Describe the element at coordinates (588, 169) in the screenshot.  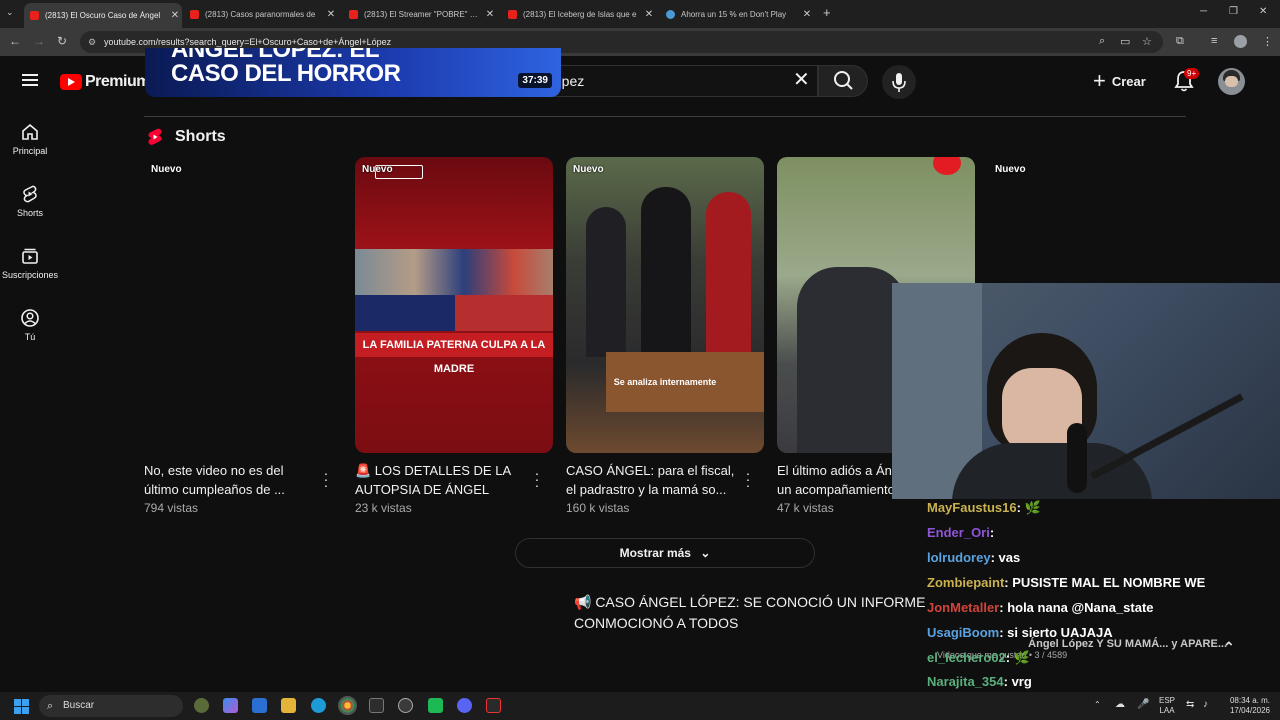
I see `new-badge: Nuevo` at that location.